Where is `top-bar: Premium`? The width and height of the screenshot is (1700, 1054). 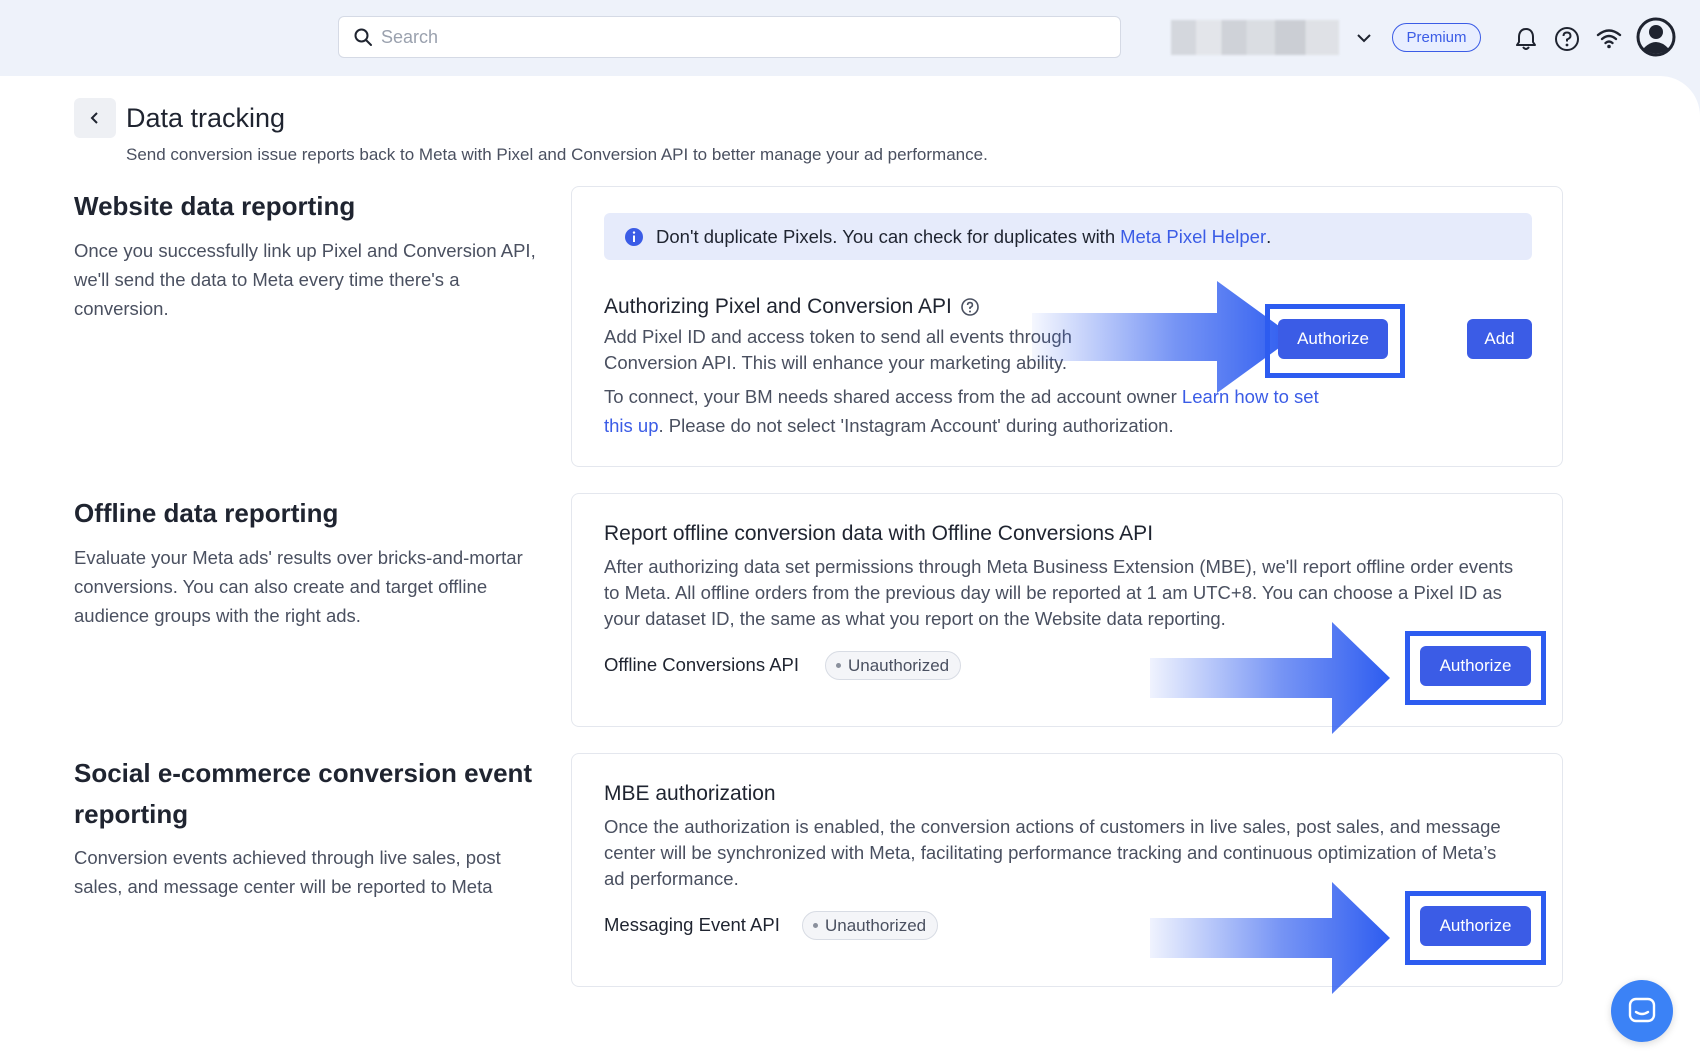 top-bar: Premium is located at coordinates (850, 38).